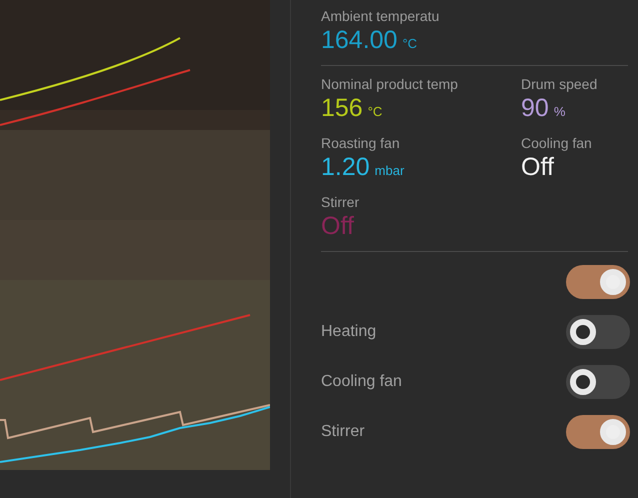  Describe the element at coordinates (348, 332) in the screenshot. I see `toggle-label: Heating` at that location.